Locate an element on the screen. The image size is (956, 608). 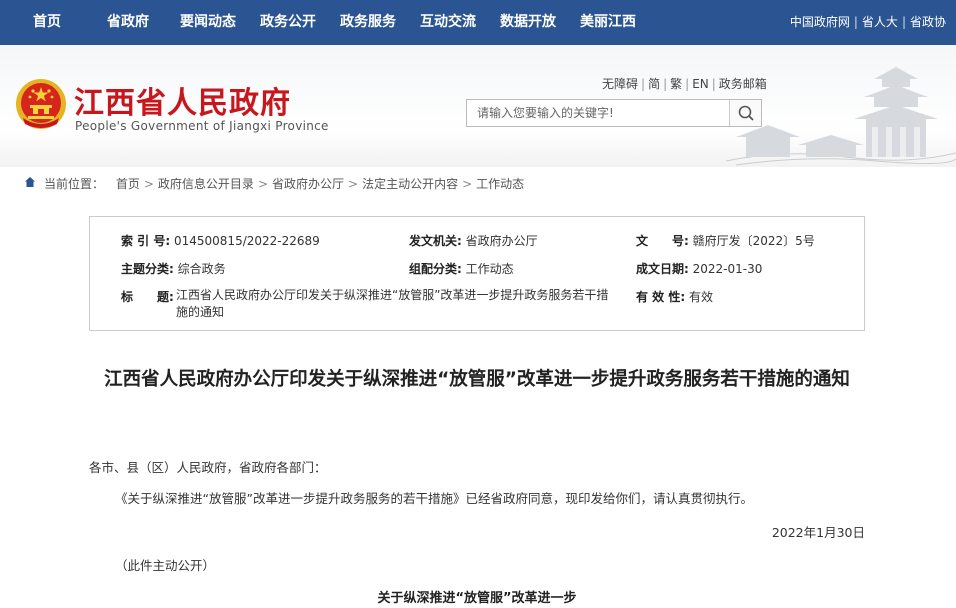
index-number-row: 索 引 号: 014500815/2022-22689 is located at coordinates (220, 240).